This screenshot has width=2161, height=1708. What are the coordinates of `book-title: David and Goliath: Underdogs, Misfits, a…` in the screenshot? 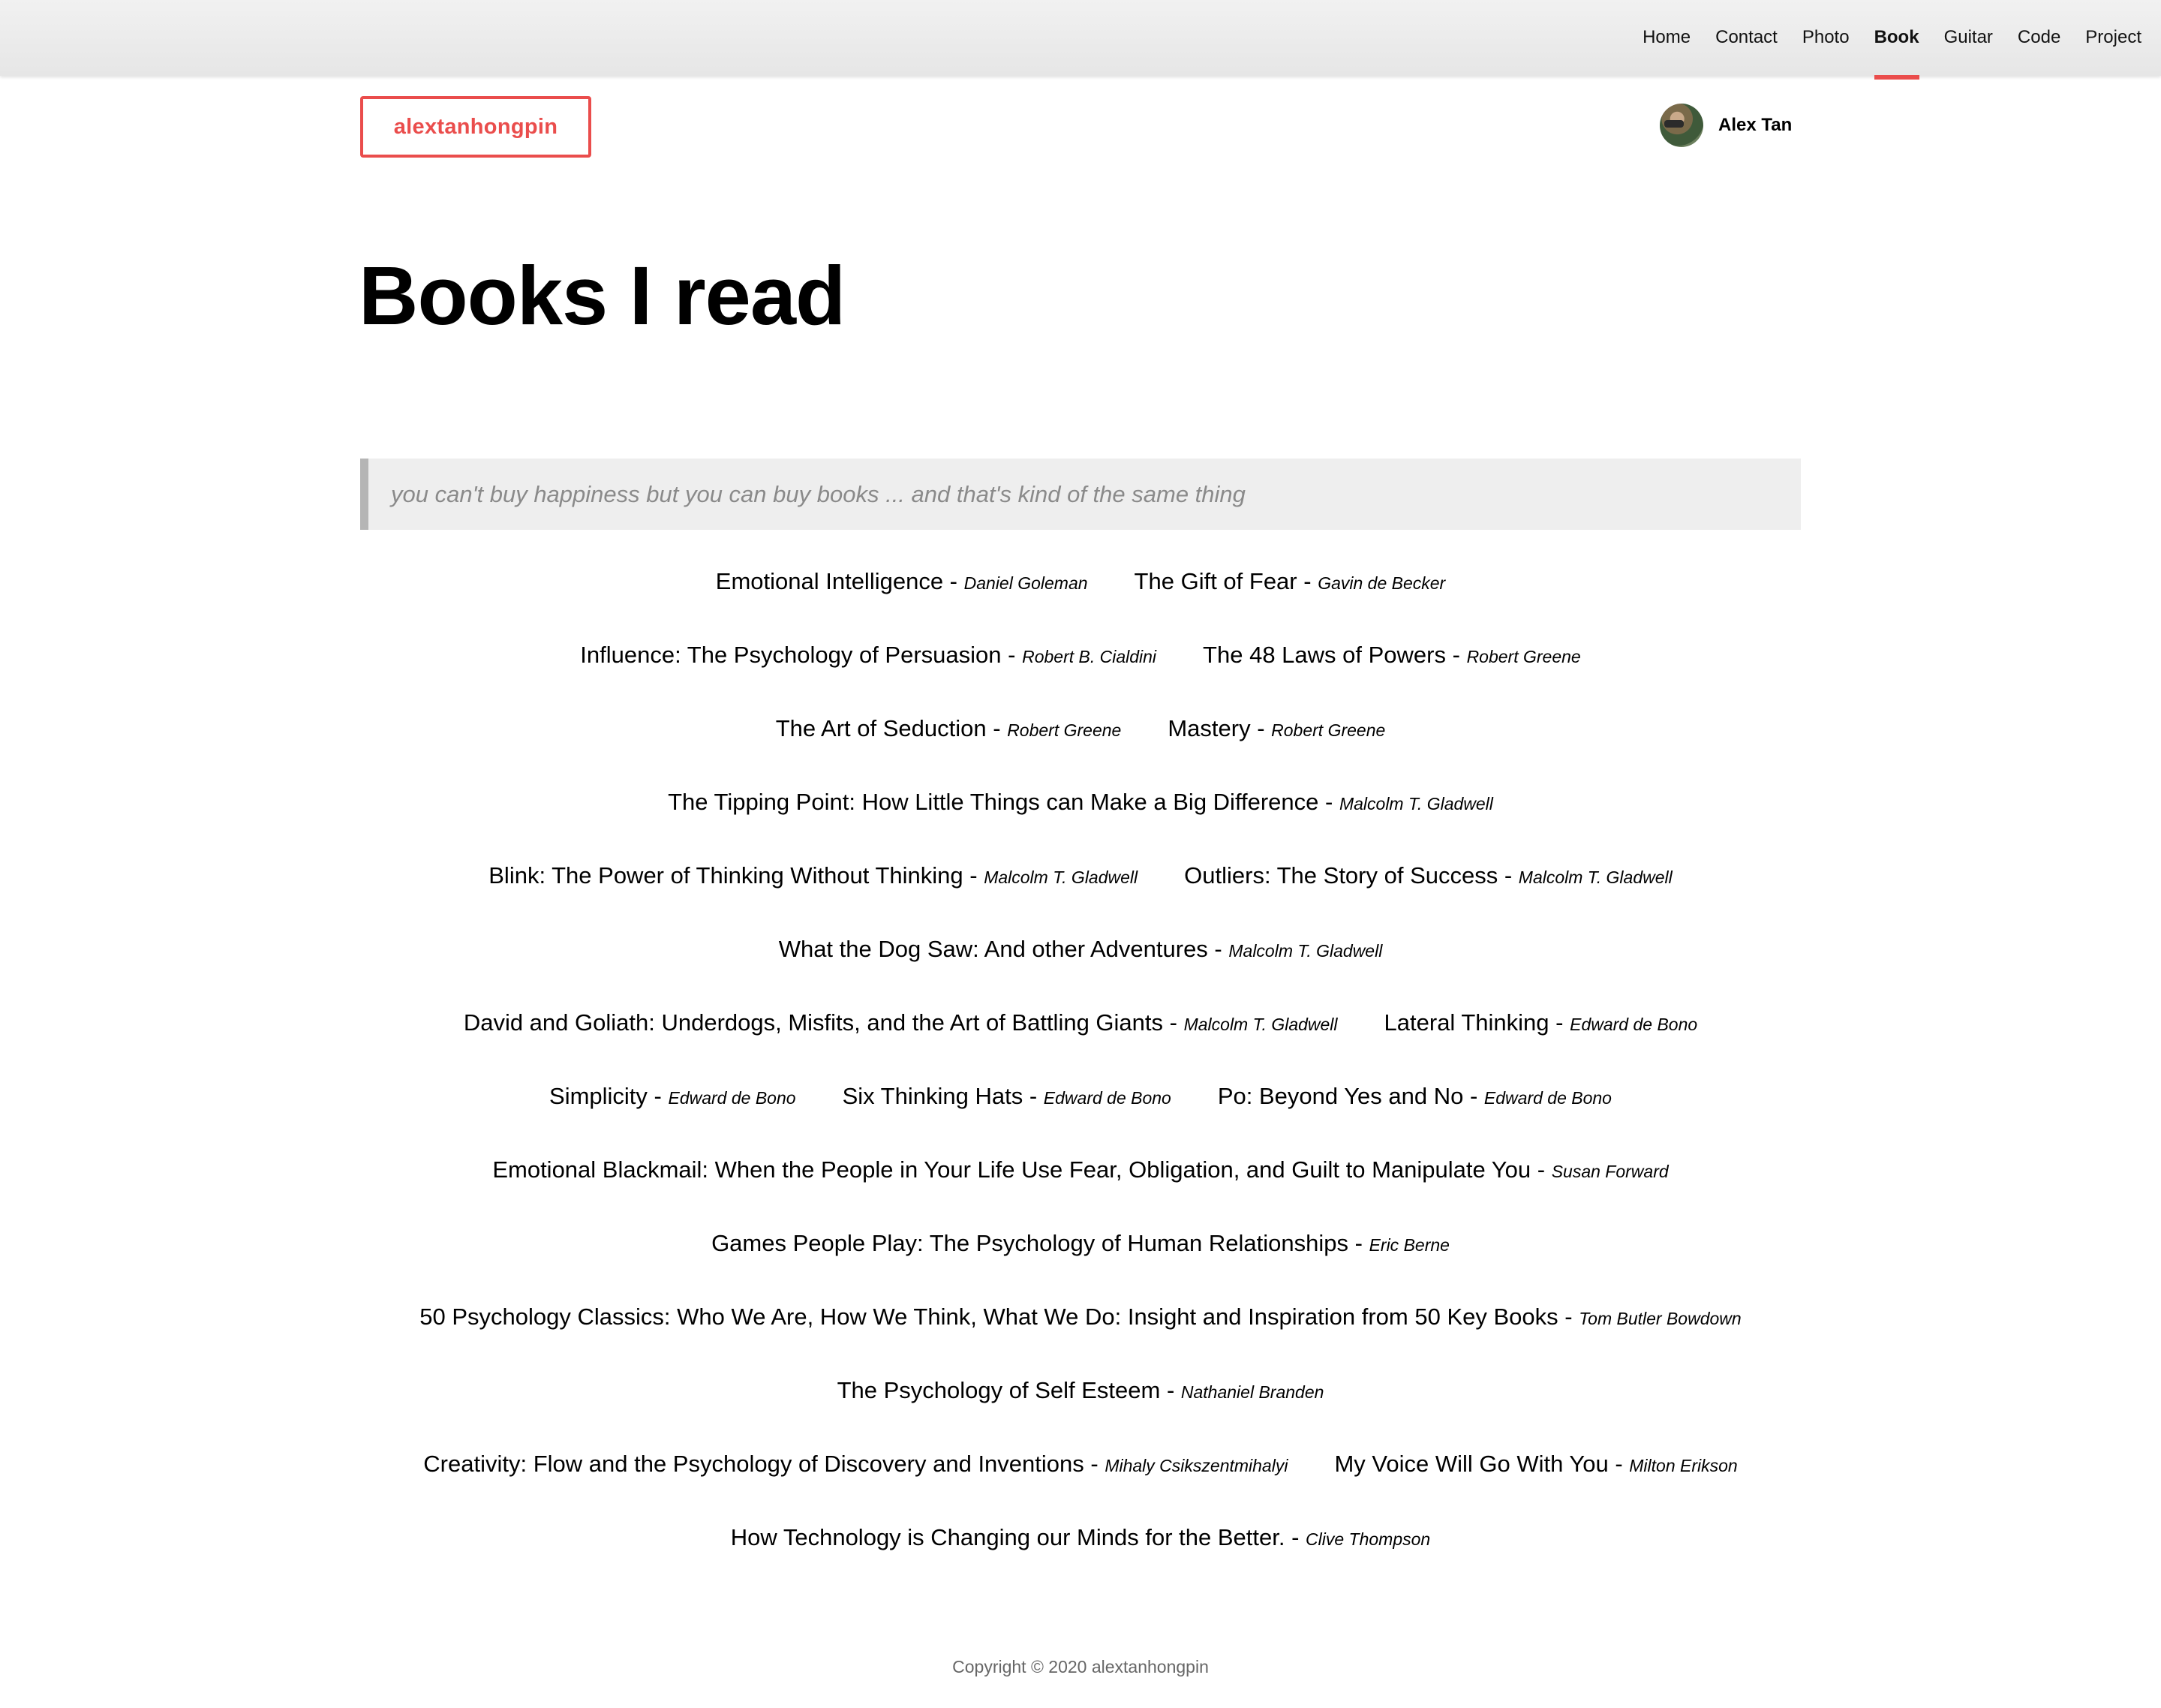 It's located at (813, 1022).